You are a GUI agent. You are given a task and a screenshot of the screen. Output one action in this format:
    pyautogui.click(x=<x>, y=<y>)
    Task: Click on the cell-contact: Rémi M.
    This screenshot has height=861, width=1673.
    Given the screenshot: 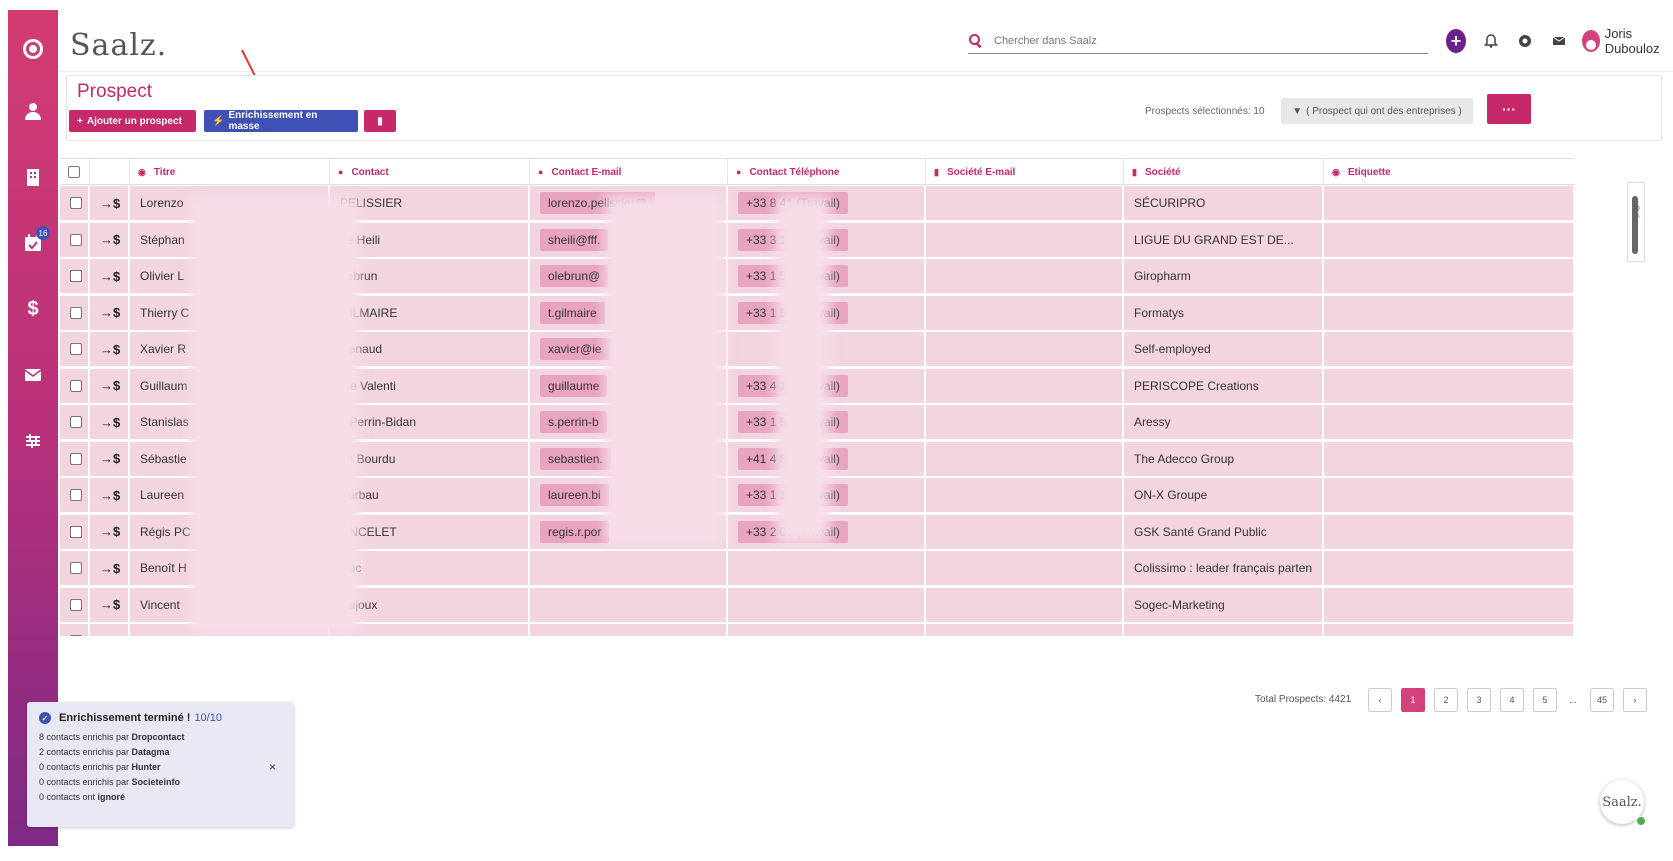 What is the action you would take?
    pyautogui.click(x=430, y=630)
    